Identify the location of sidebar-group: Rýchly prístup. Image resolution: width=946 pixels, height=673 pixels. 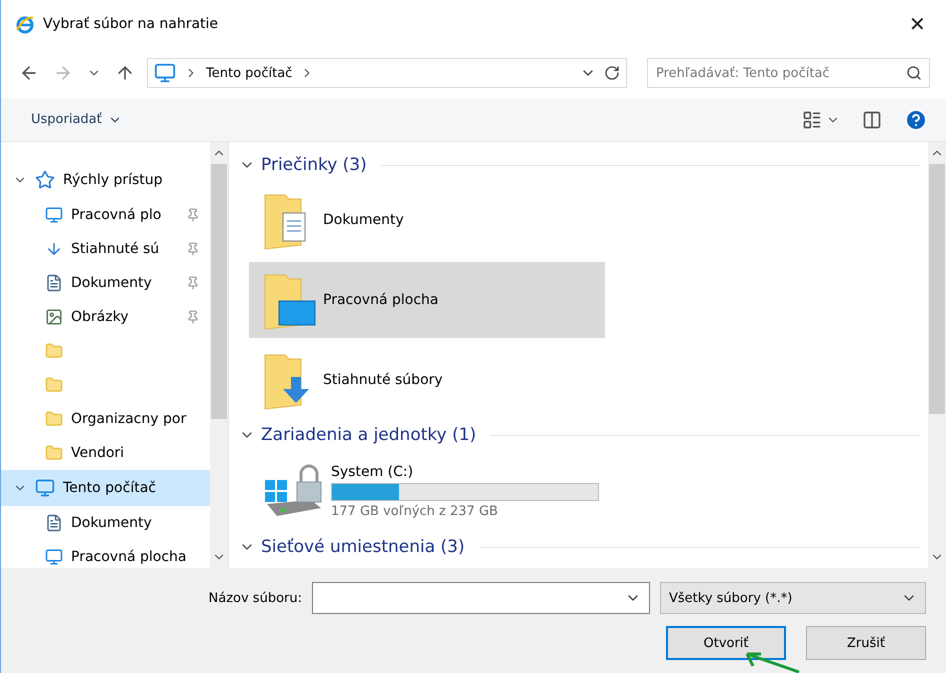
(105, 180).